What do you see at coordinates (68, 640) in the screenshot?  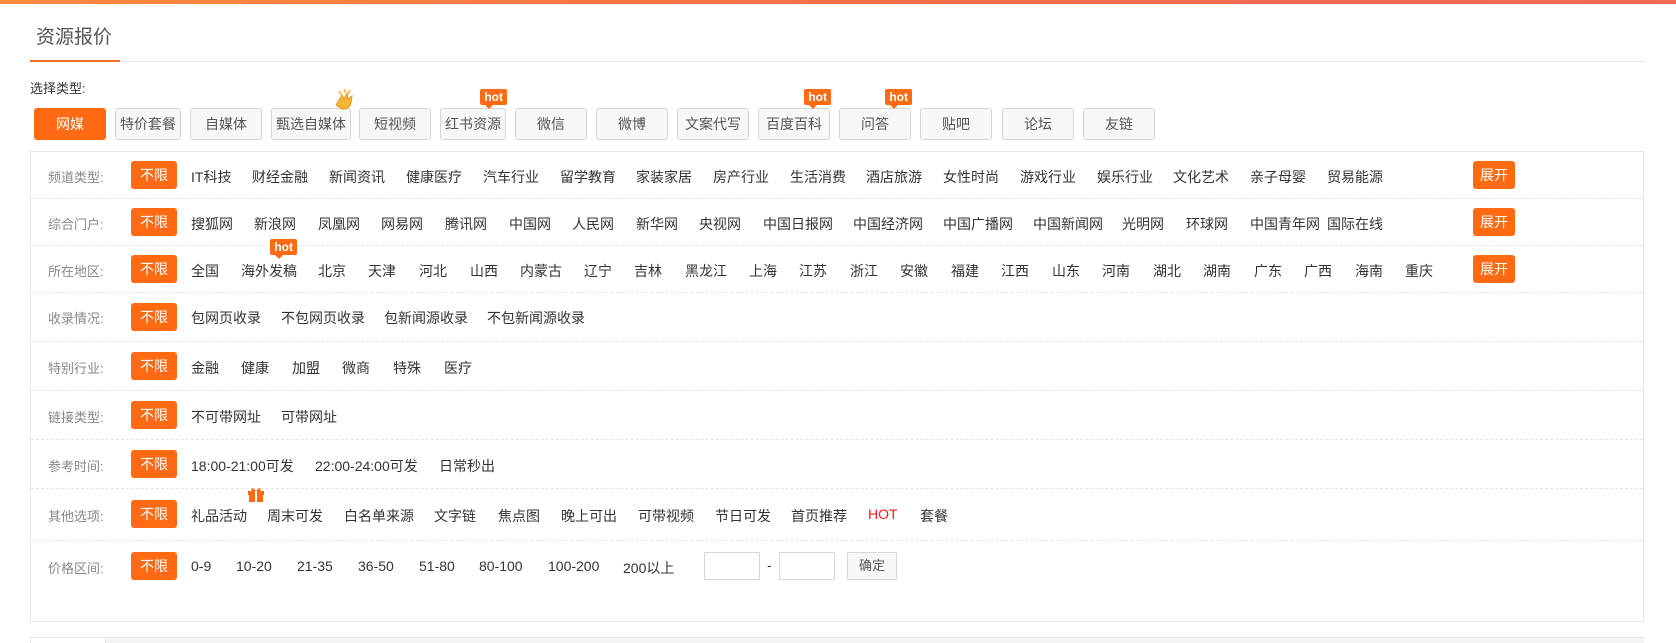 I see `bottom-tab` at bounding box center [68, 640].